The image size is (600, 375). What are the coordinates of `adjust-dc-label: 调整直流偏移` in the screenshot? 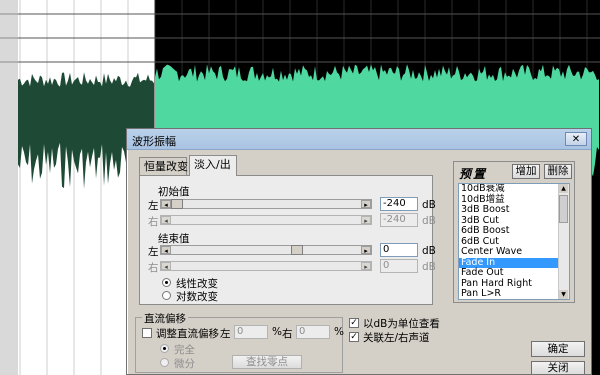 It's located at (187, 334).